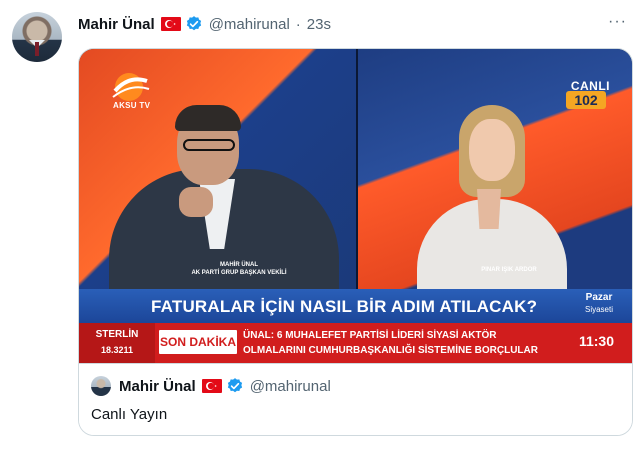  I want to click on currency-box: STERLİN 18.3211, so click(117, 343).